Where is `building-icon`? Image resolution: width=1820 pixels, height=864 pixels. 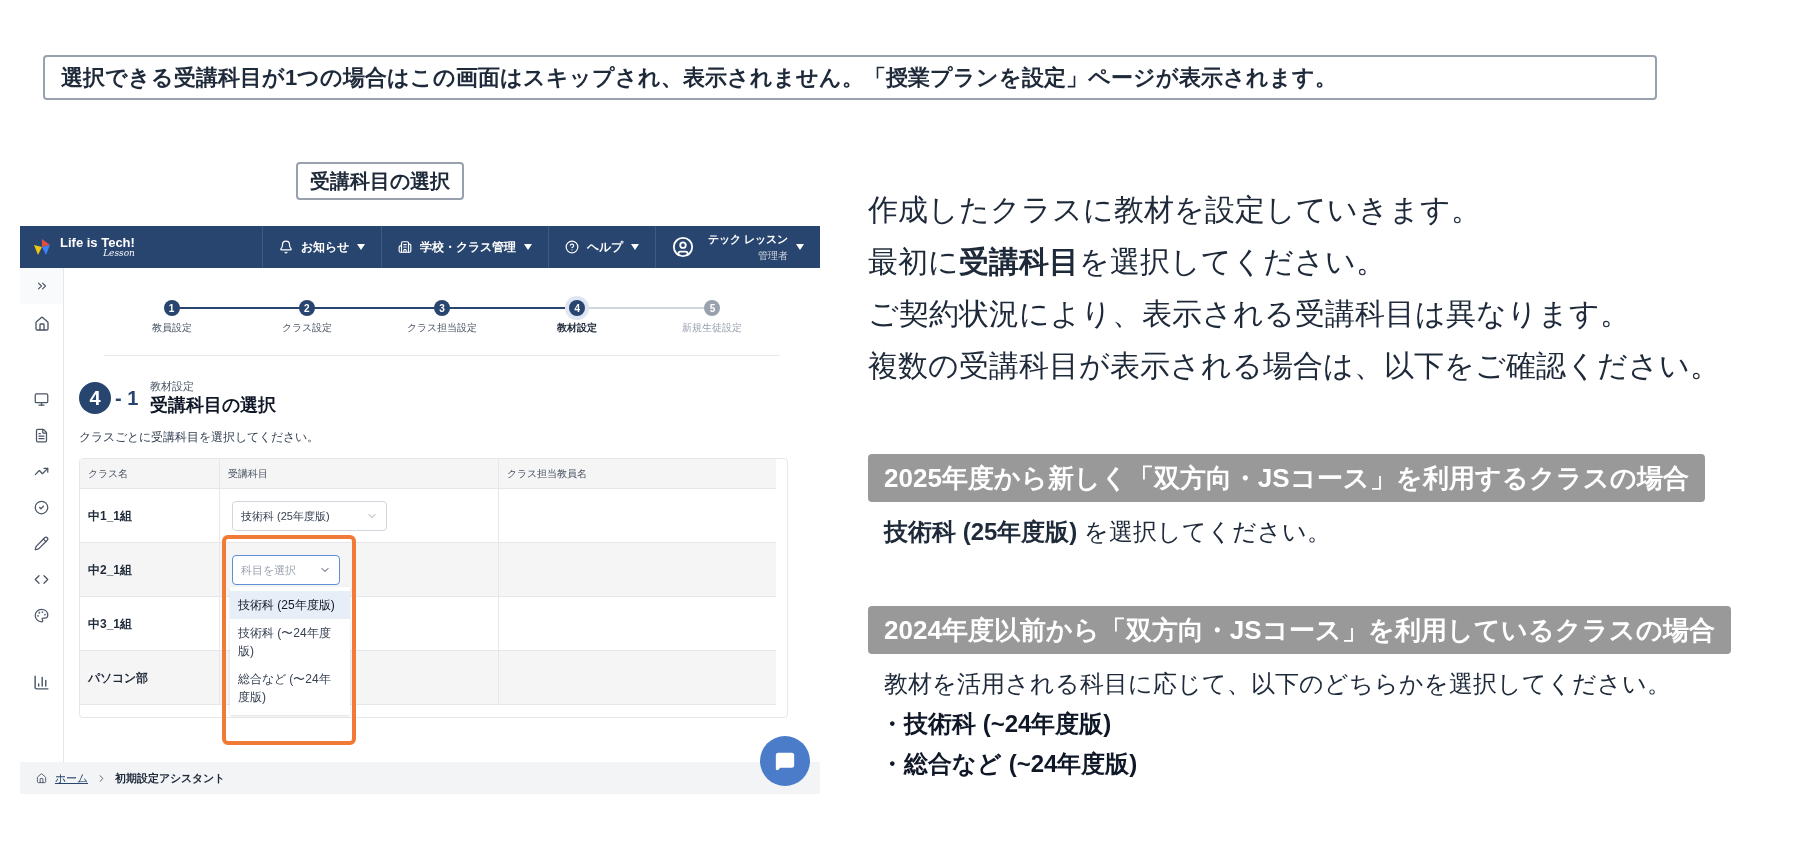
building-icon is located at coordinates (405, 247).